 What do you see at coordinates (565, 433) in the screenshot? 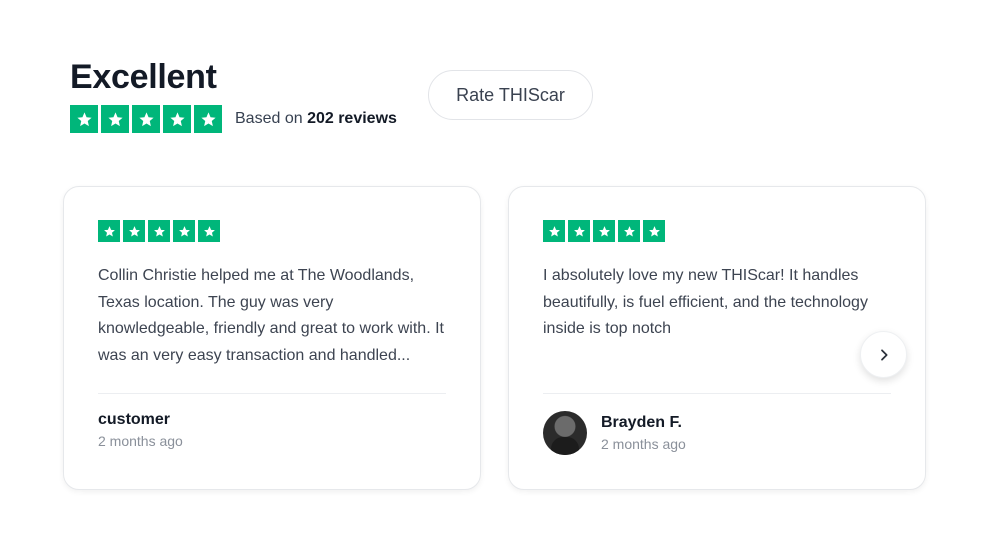
I see `avatar` at bounding box center [565, 433].